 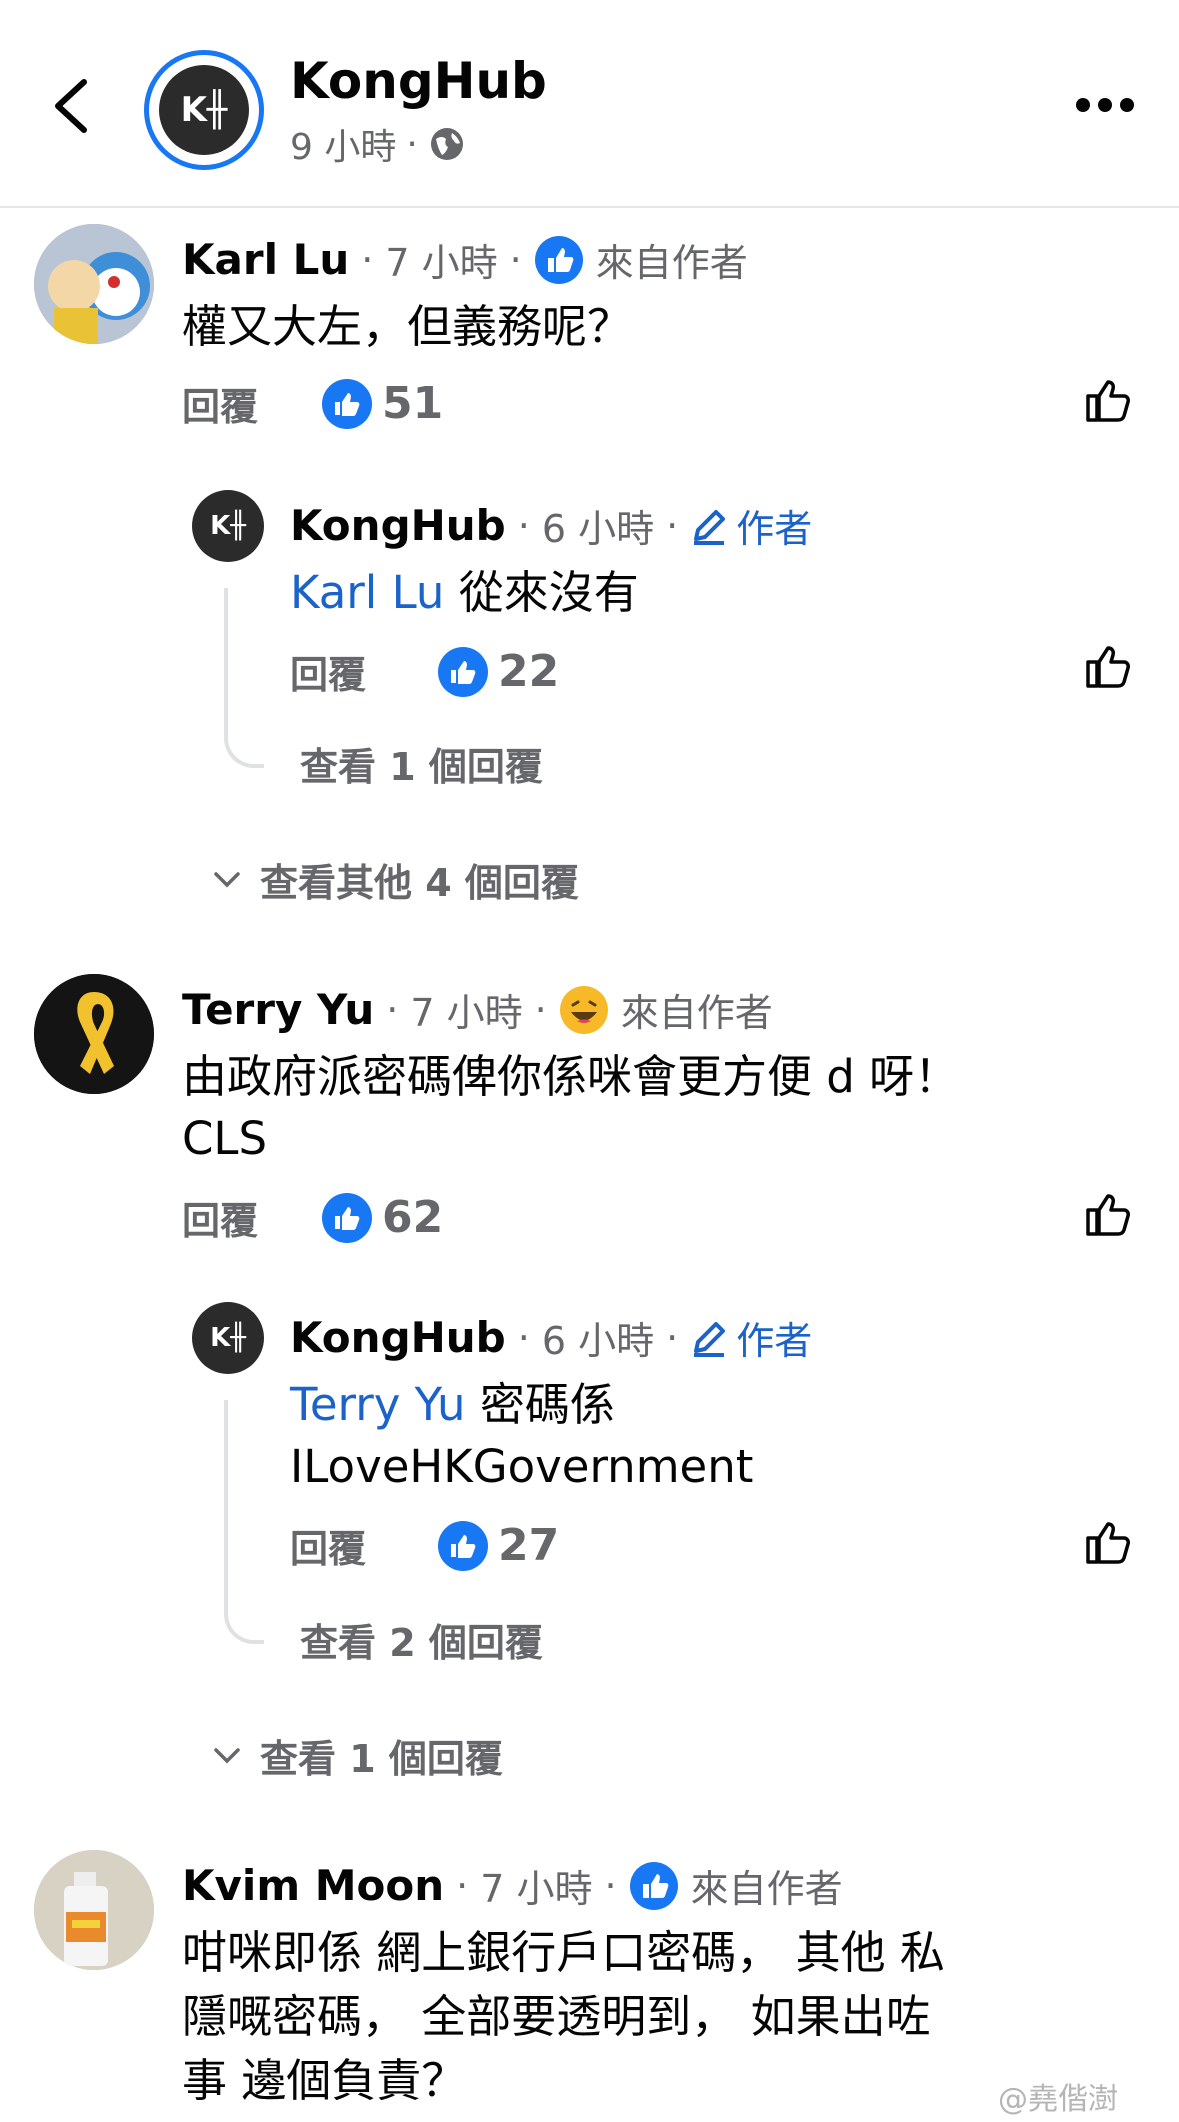 I want to click on reaction-count: 62, so click(x=382, y=1217).